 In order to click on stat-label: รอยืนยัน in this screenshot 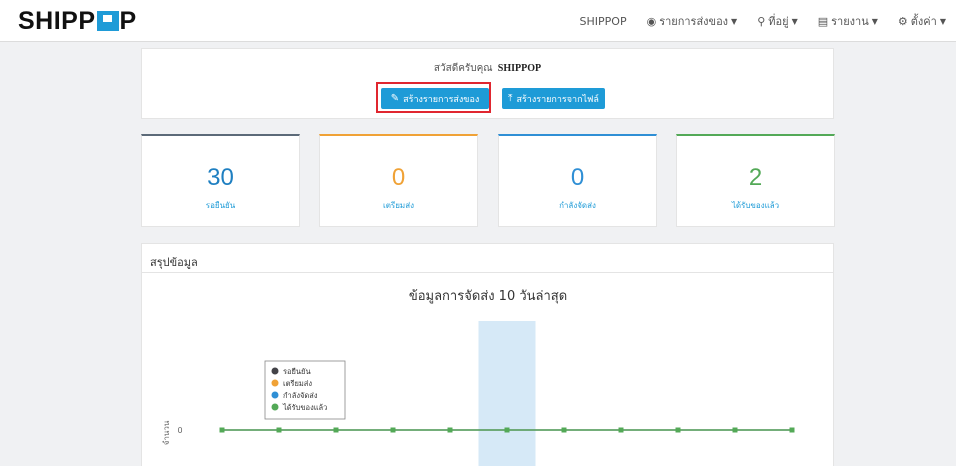, I will do `click(220, 205)`.